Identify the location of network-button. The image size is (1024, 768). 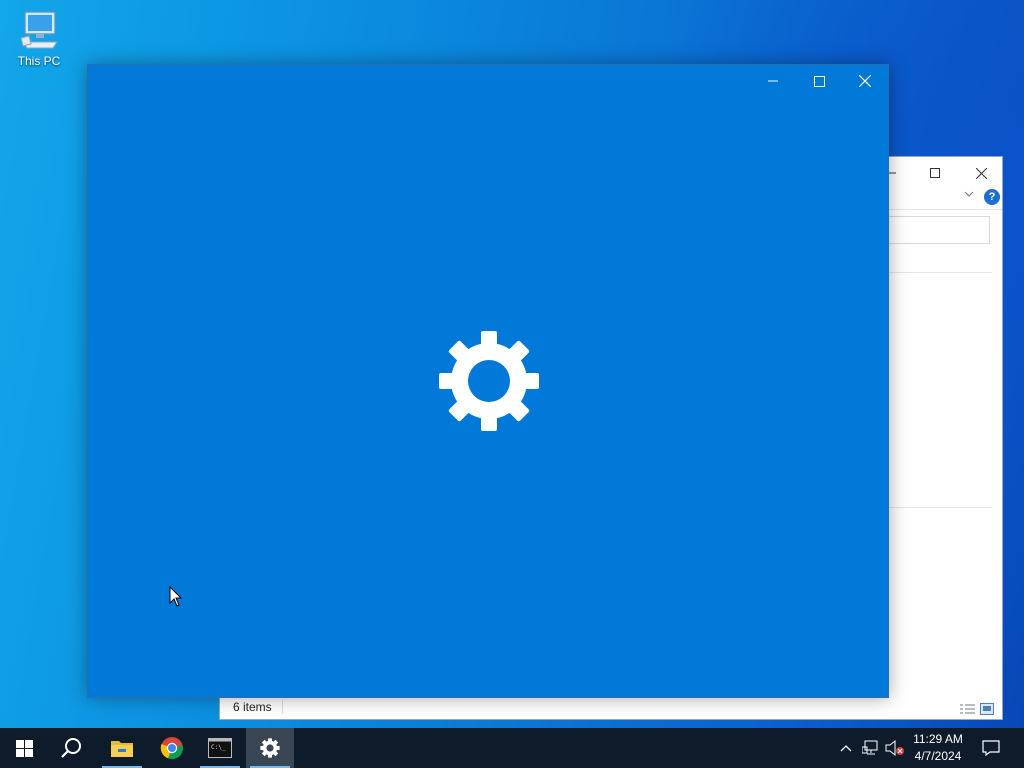
(871, 748).